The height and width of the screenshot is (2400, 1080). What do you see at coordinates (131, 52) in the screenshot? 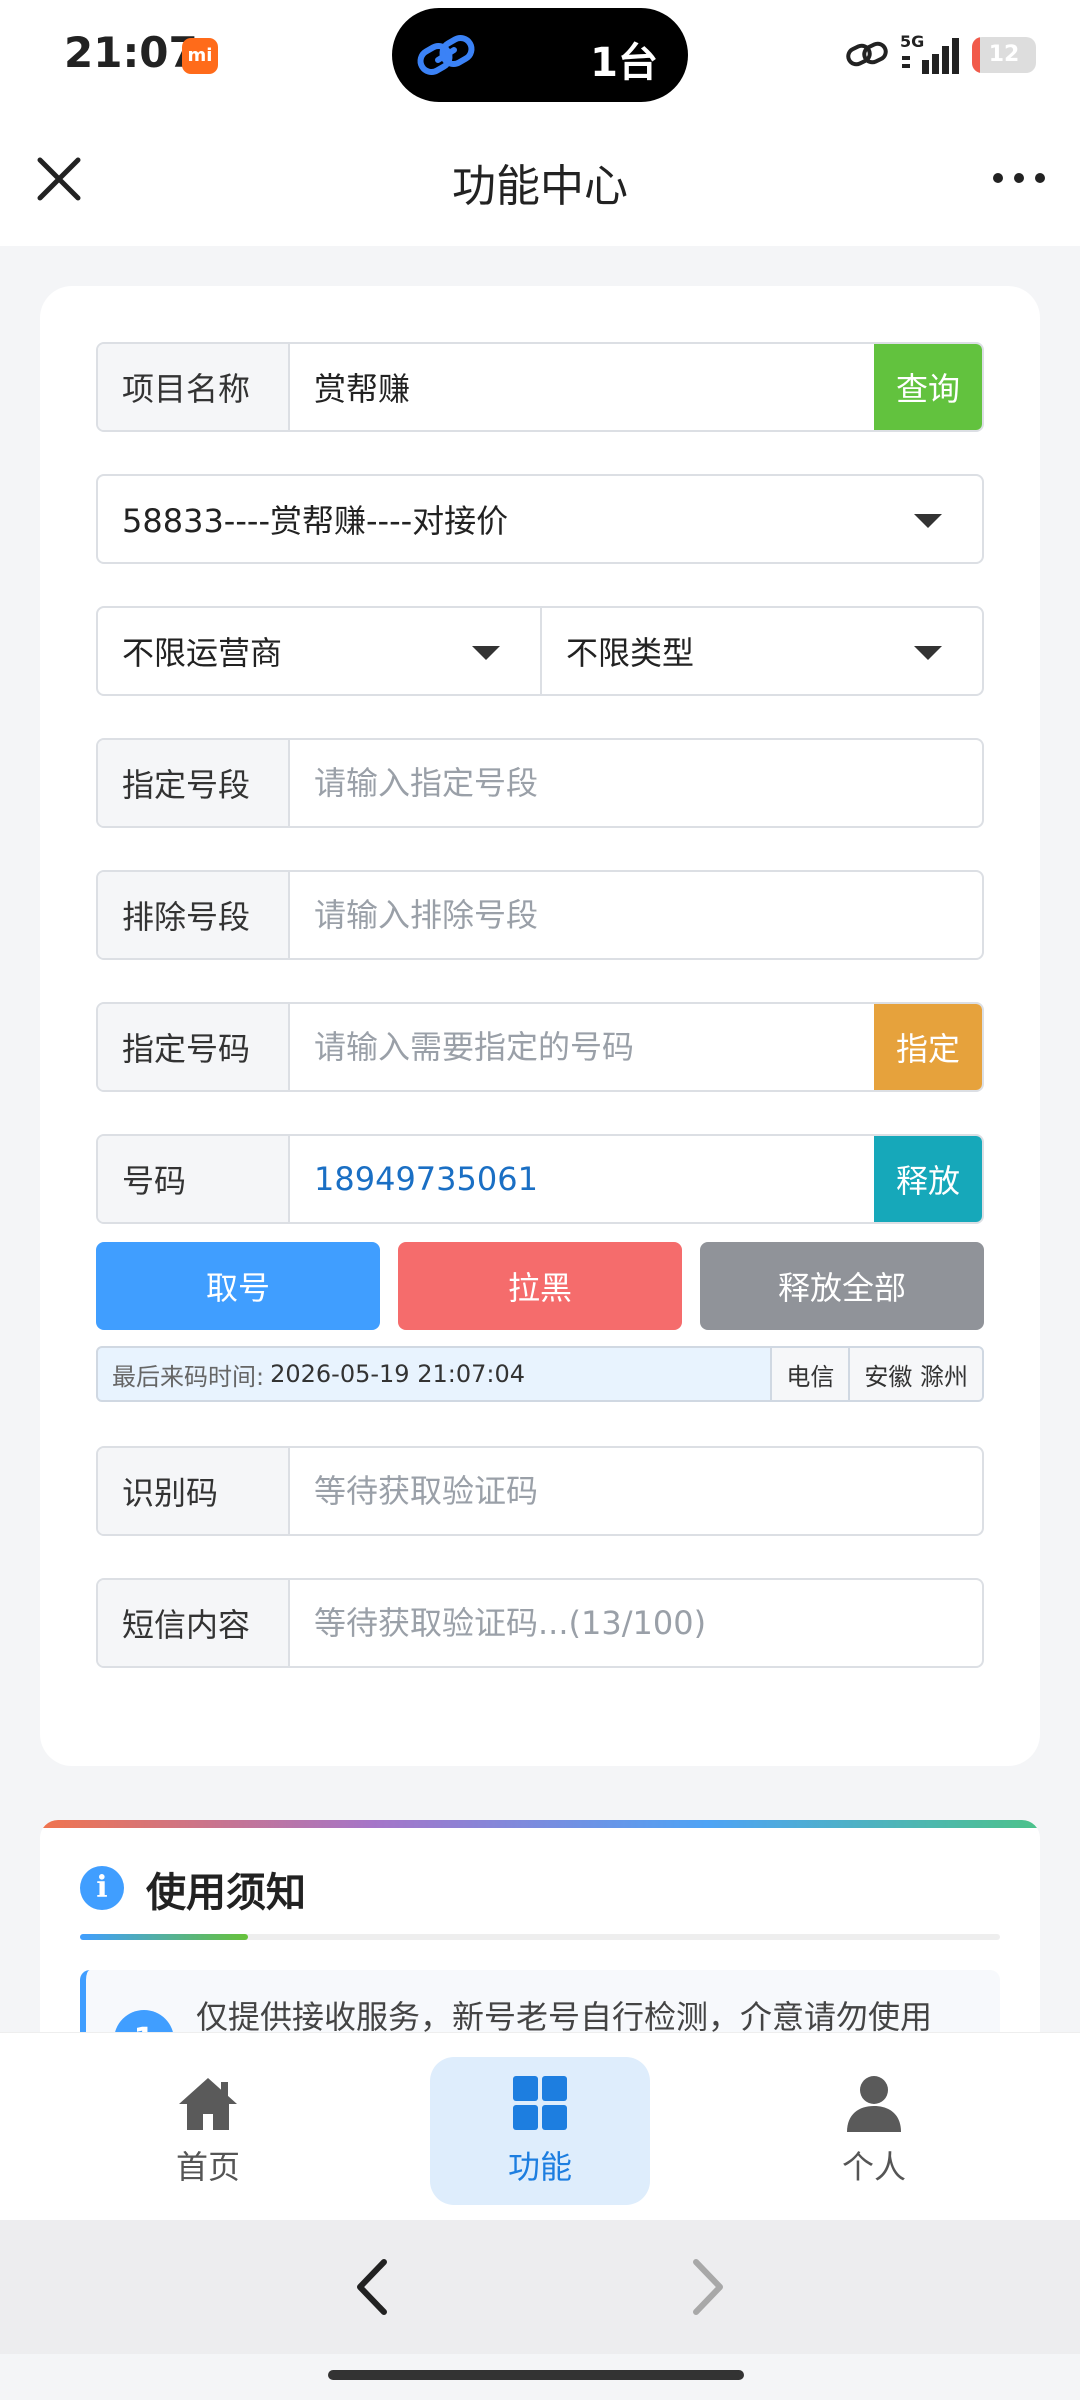
I see `status-time: 21:07` at bounding box center [131, 52].